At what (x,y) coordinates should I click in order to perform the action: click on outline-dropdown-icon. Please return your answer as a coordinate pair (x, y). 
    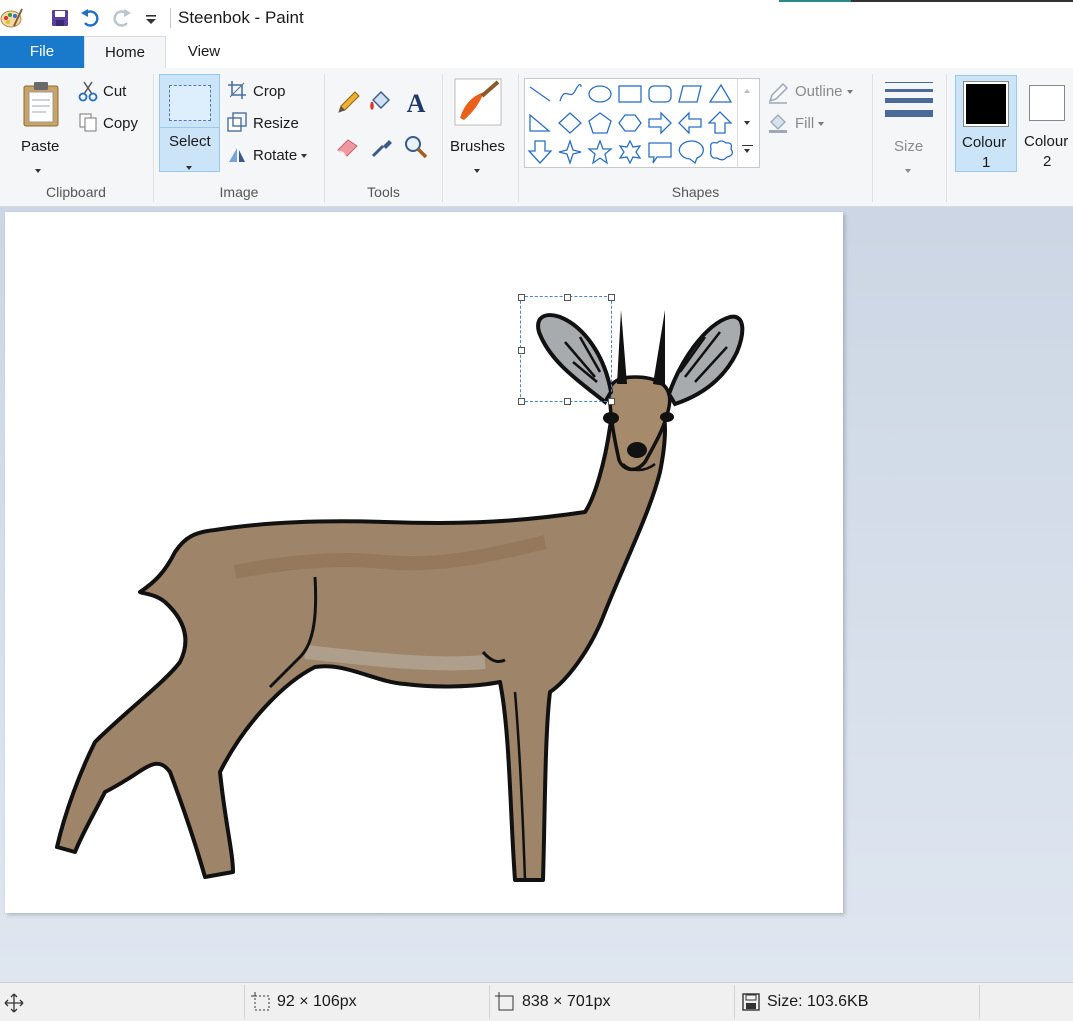
    Looking at the image, I should click on (849, 92).